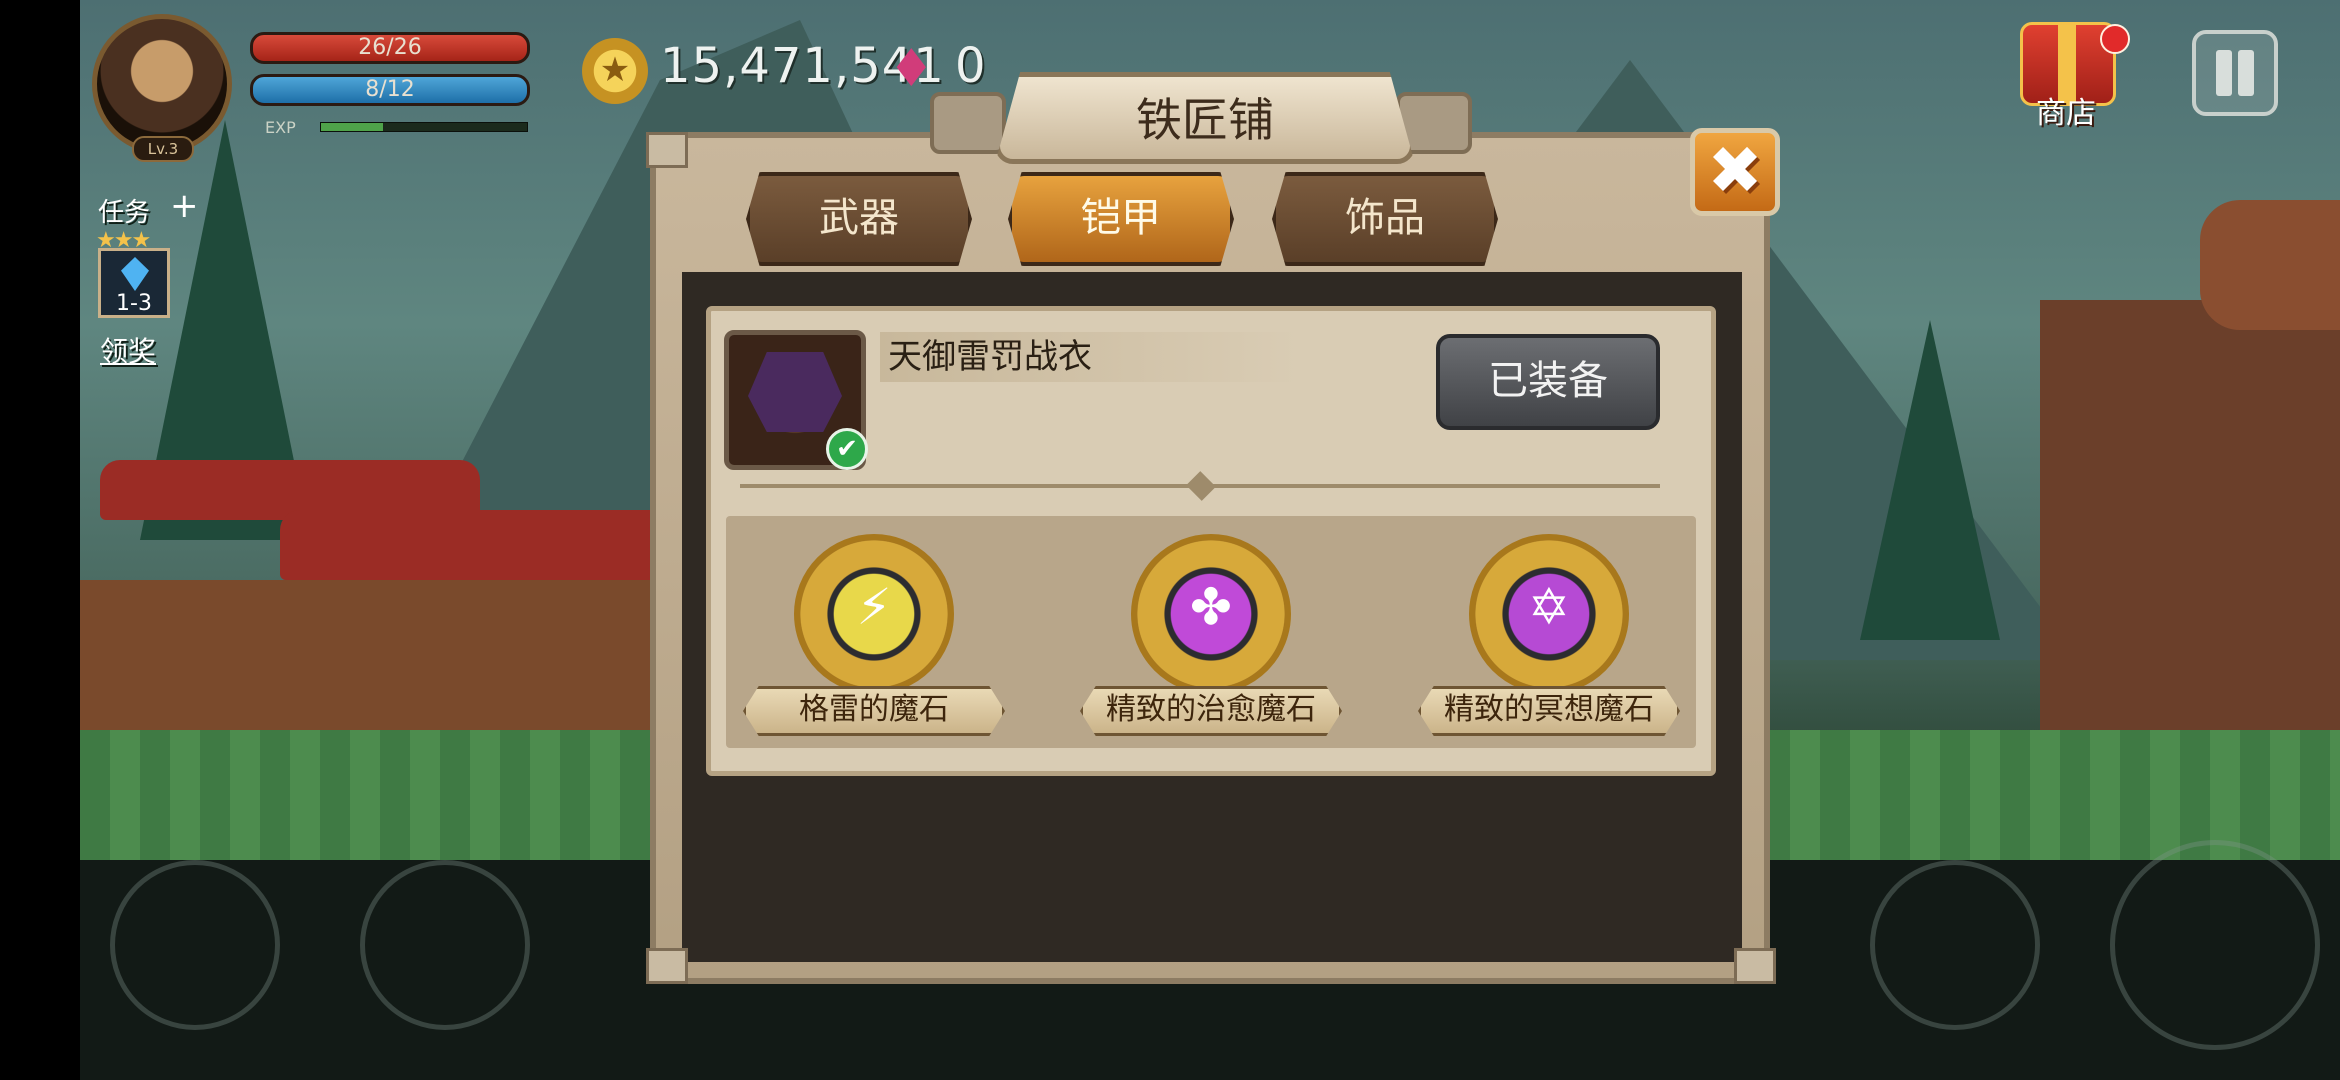  I want to click on attack-control, so click(2215, 945).